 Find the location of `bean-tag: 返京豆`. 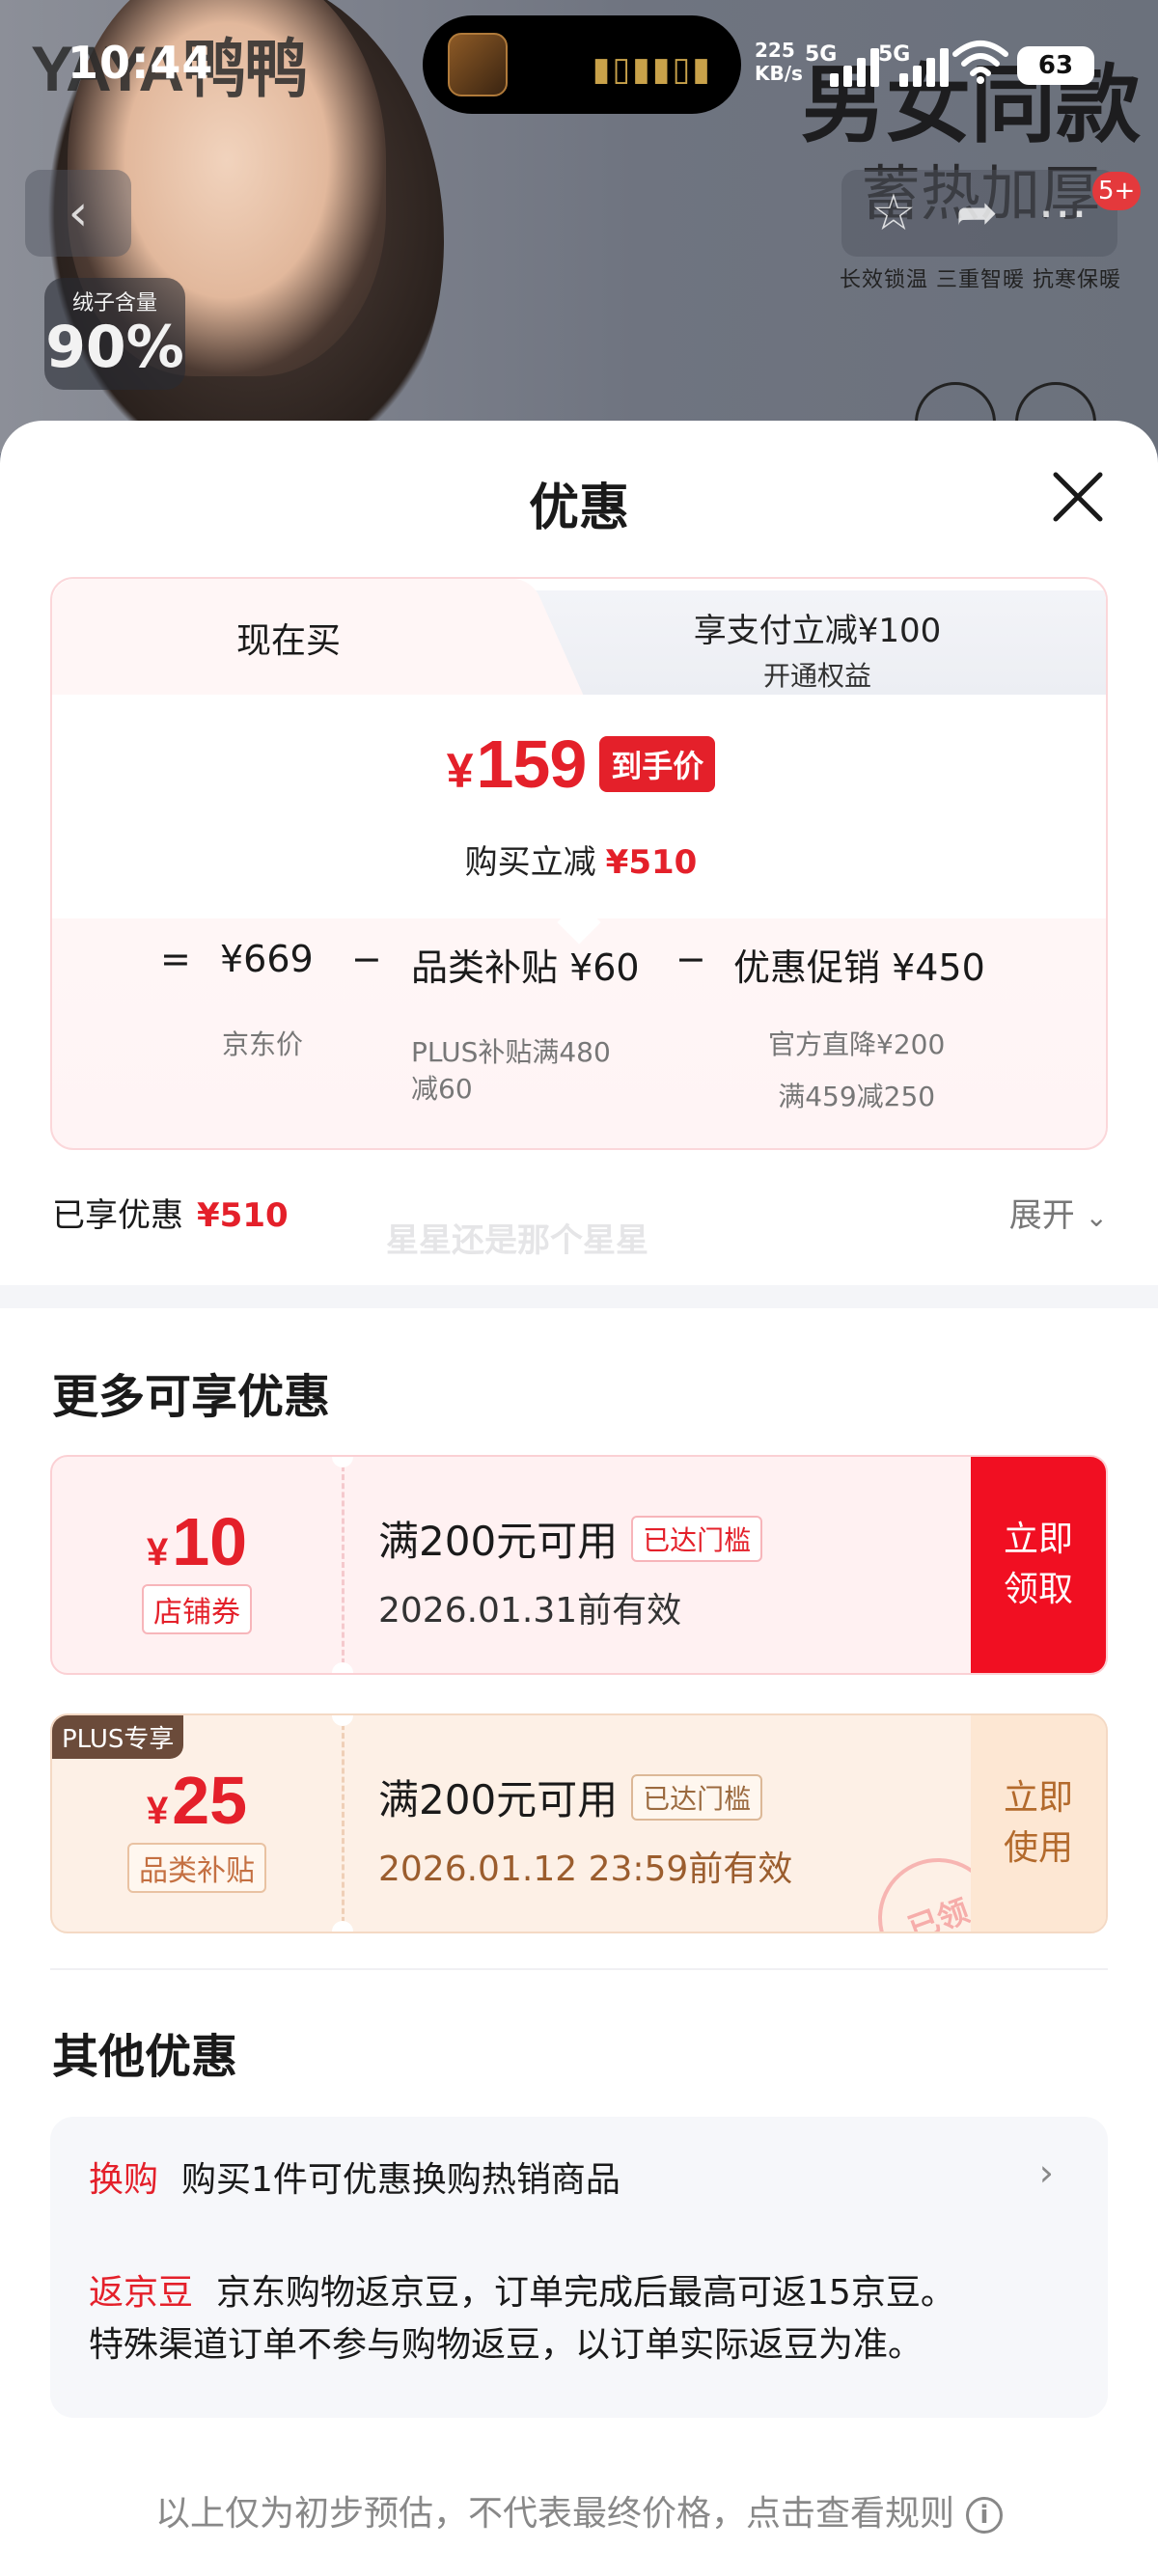

bean-tag: 返京豆 is located at coordinates (141, 2293).